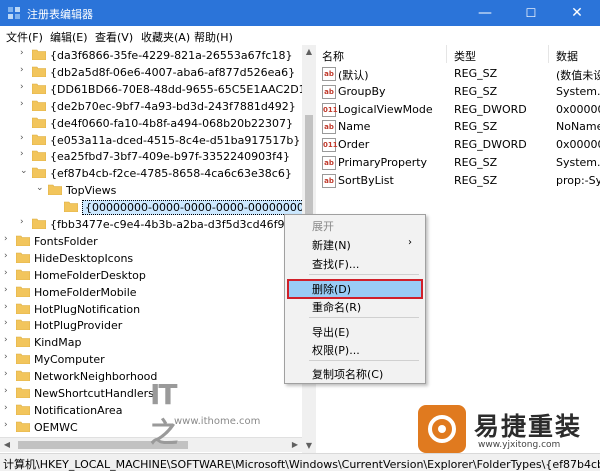  What do you see at coordinates (69, 37) in the screenshot?
I see `menu-edit: 编辑(E)` at bounding box center [69, 37].